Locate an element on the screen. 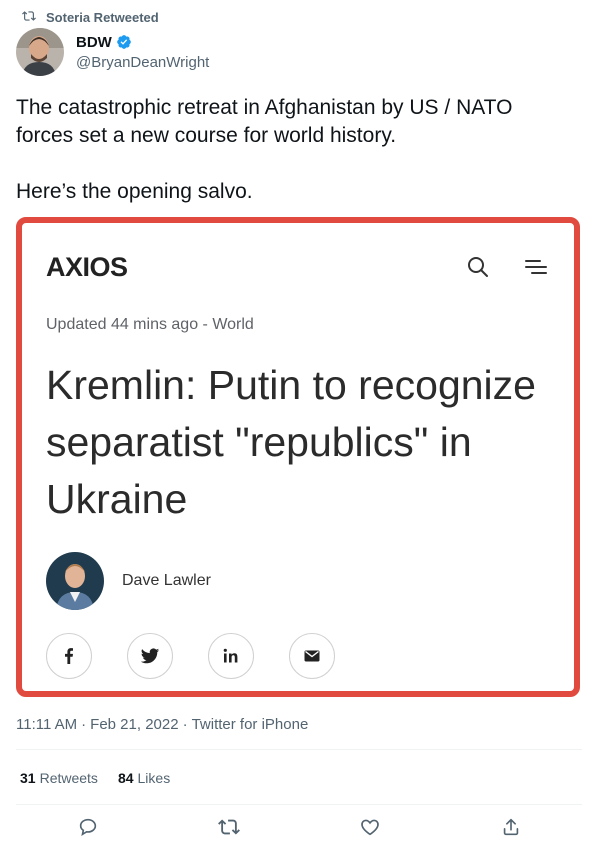 This screenshot has height=852, width=598. display-name: BDW is located at coordinates (94, 42).